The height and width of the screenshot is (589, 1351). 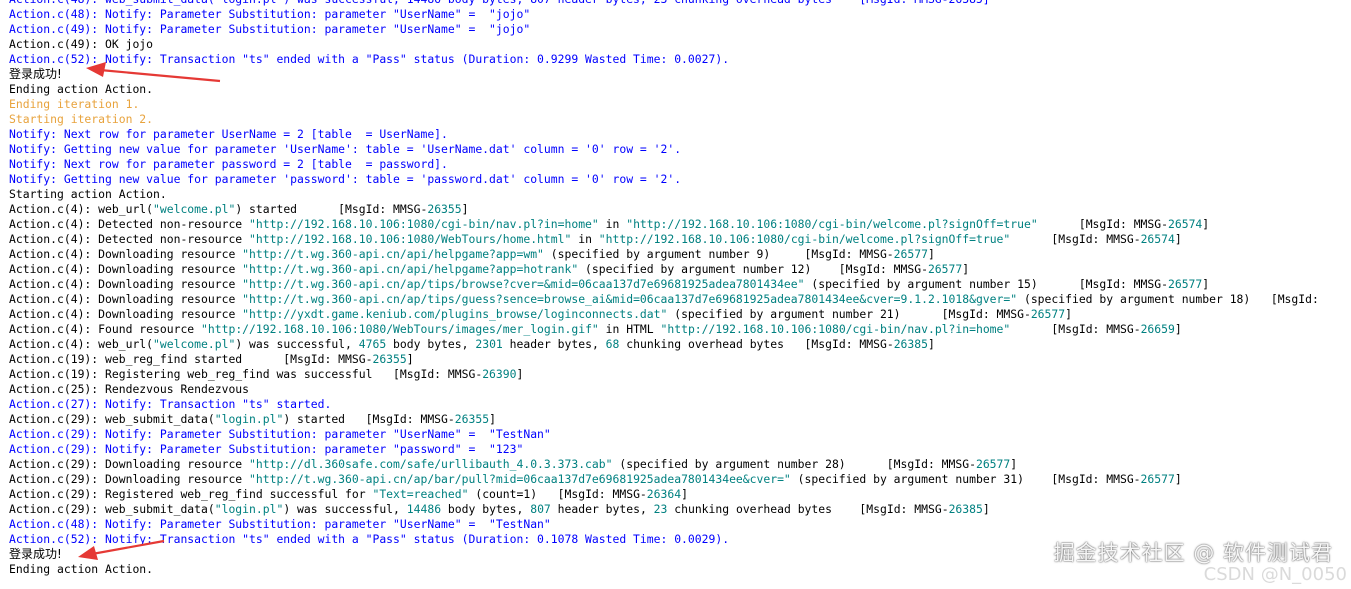 What do you see at coordinates (424, 509) in the screenshot?
I see `log-segment: 14486` at bounding box center [424, 509].